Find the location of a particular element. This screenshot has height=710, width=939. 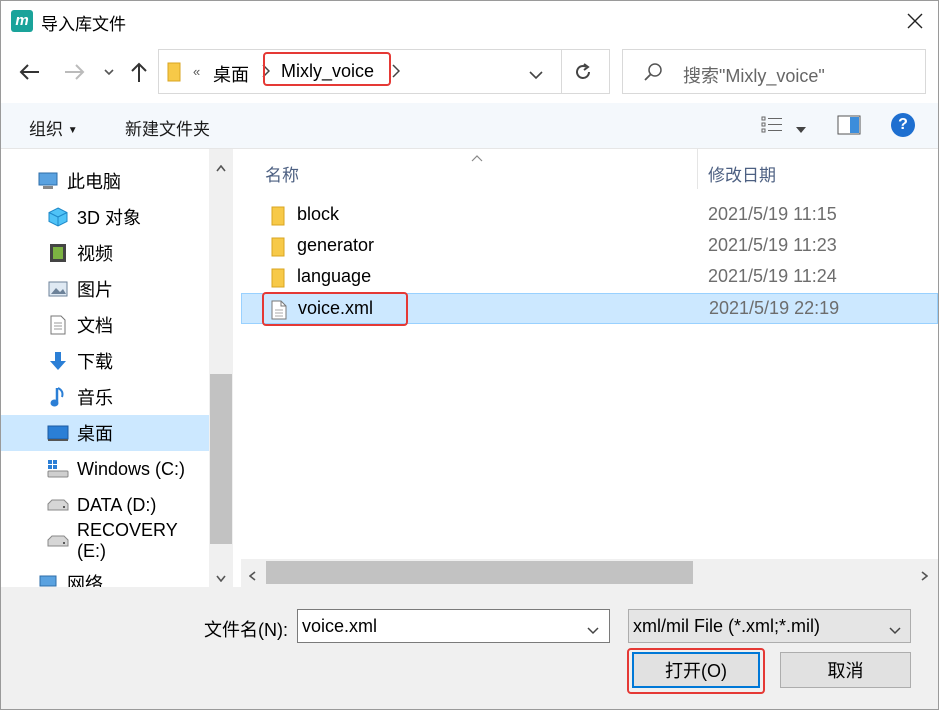

command-bar: 组织 ▼ 新建文件夹 ? is located at coordinates (469, 126).